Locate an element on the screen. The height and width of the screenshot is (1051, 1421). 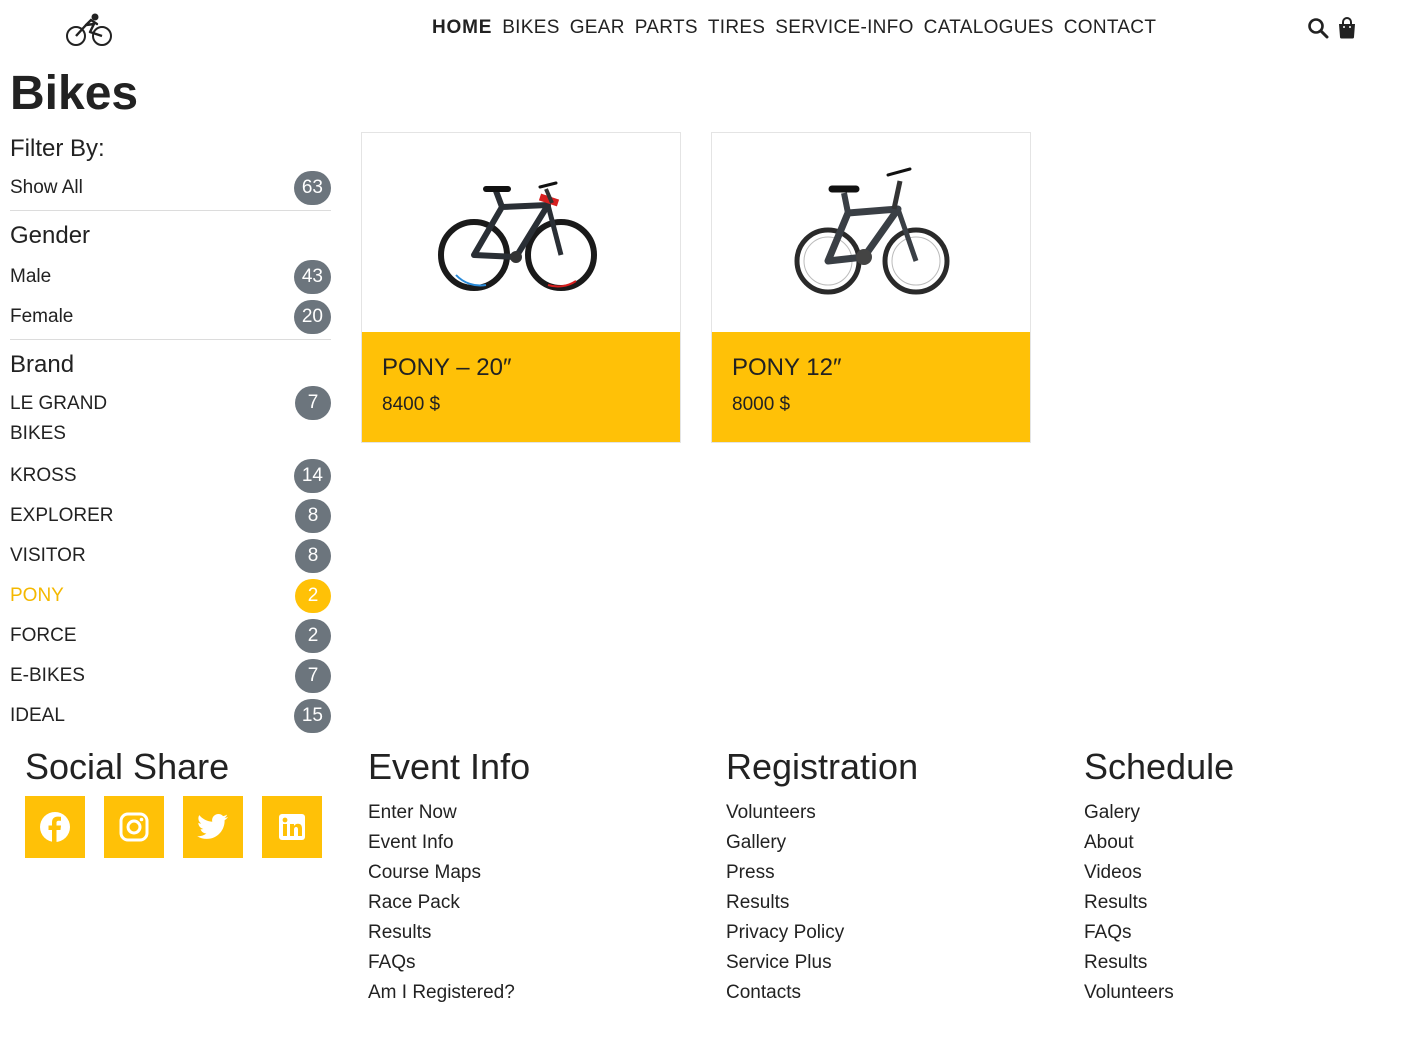
filter-label: E-BIKES is located at coordinates (47, 675).